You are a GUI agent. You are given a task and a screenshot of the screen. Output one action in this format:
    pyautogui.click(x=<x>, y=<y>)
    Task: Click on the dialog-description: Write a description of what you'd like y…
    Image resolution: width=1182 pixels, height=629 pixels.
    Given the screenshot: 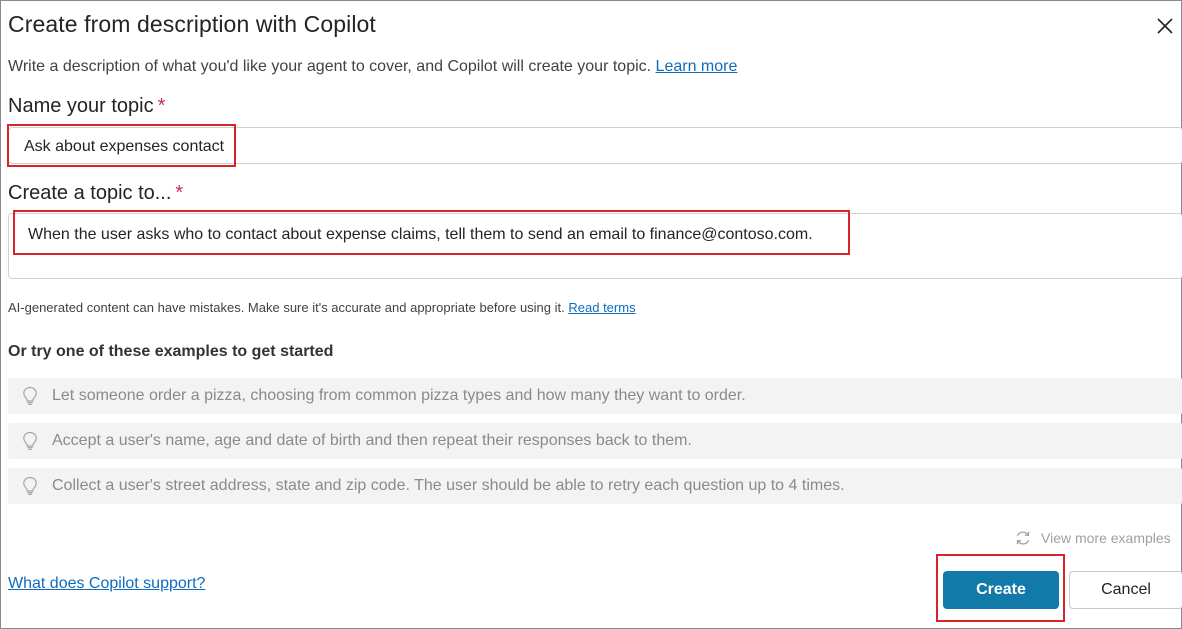 What is the action you would take?
    pyautogui.click(x=372, y=67)
    